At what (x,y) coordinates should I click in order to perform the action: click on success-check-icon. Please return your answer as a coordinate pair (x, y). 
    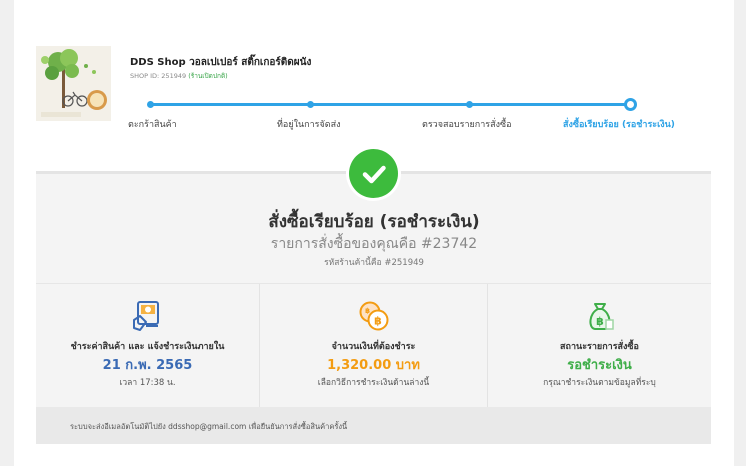
    Looking at the image, I should click on (373, 173).